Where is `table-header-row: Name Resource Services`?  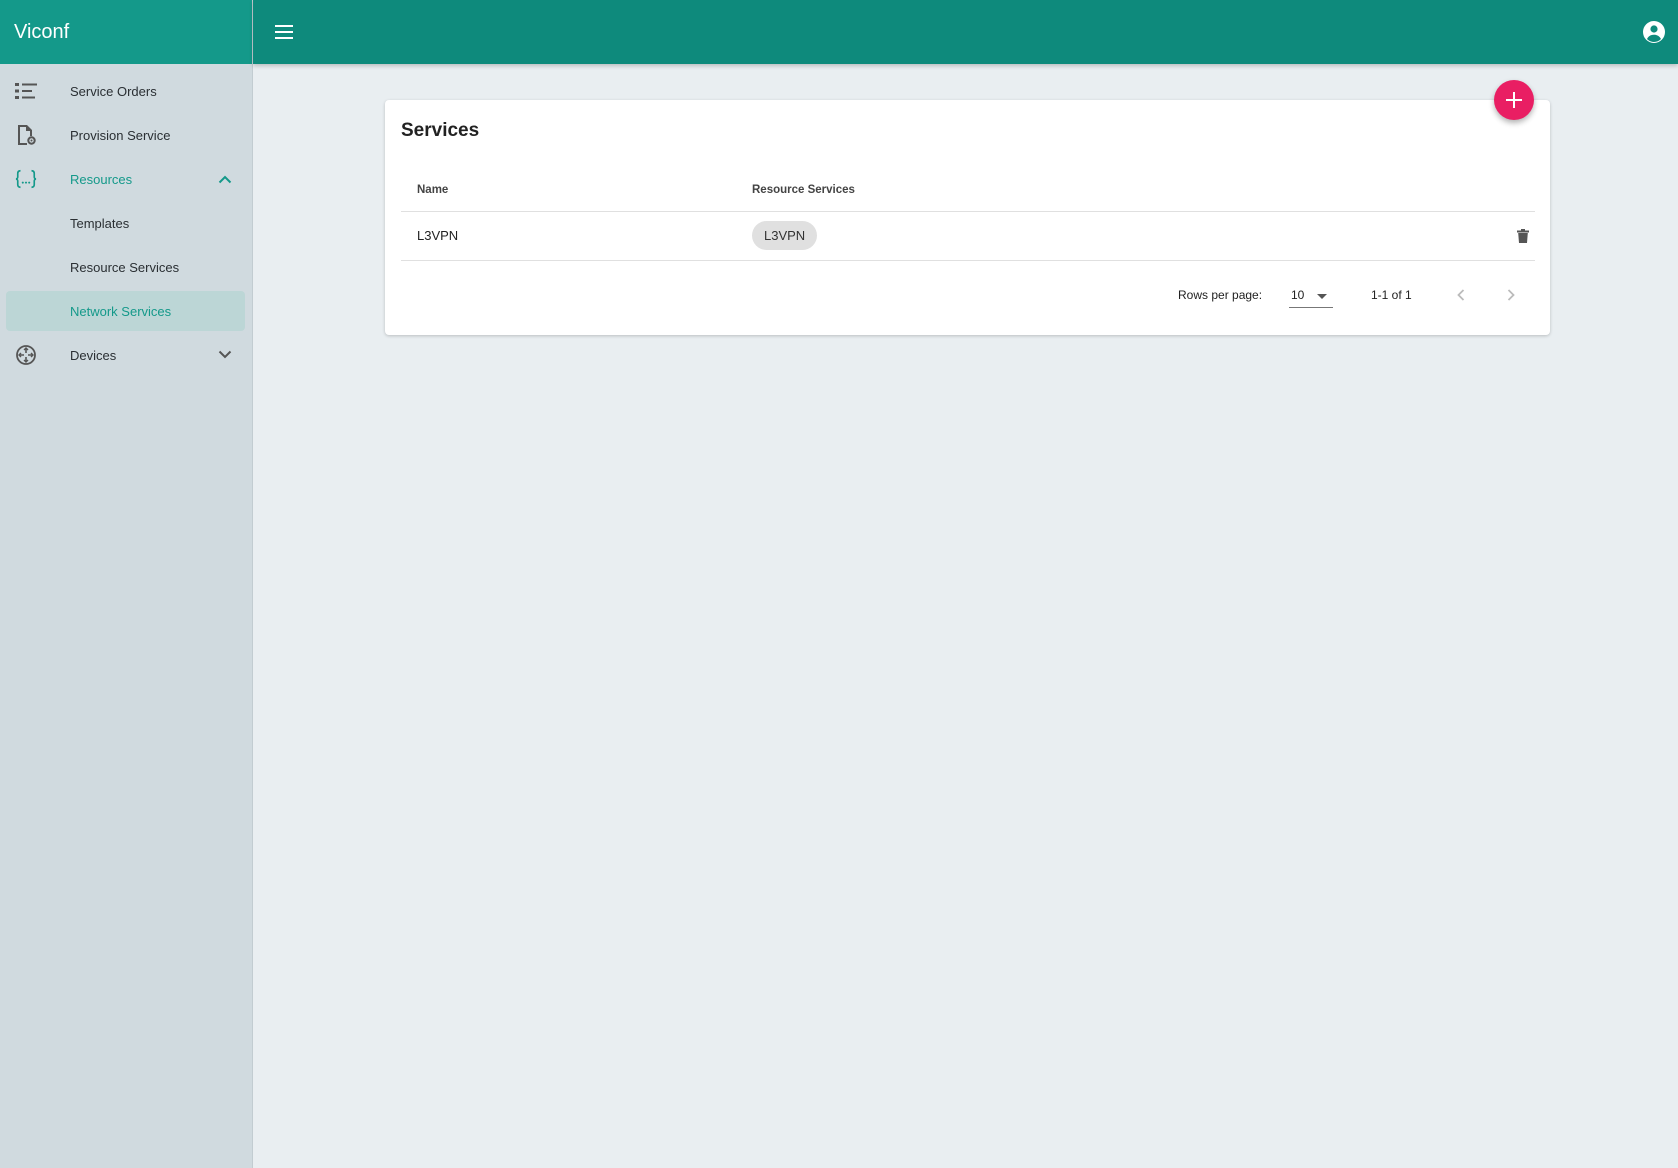 table-header-row: Name Resource Services is located at coordinates (968, 190).